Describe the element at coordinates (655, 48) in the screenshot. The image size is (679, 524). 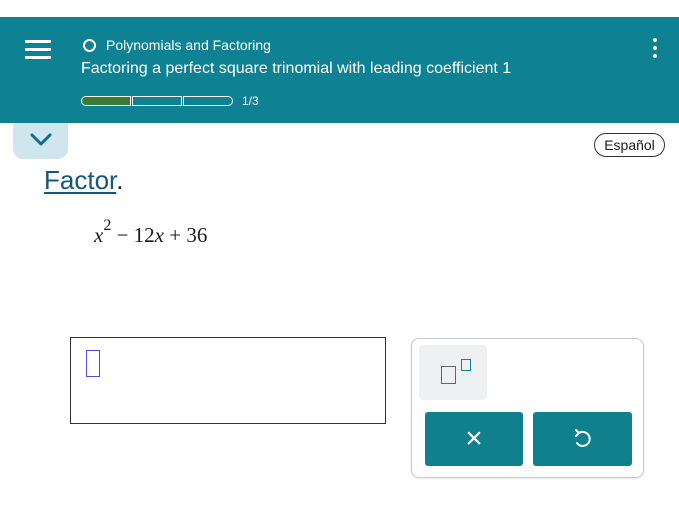
I see `vertical-ellipsis-icon` at that location.